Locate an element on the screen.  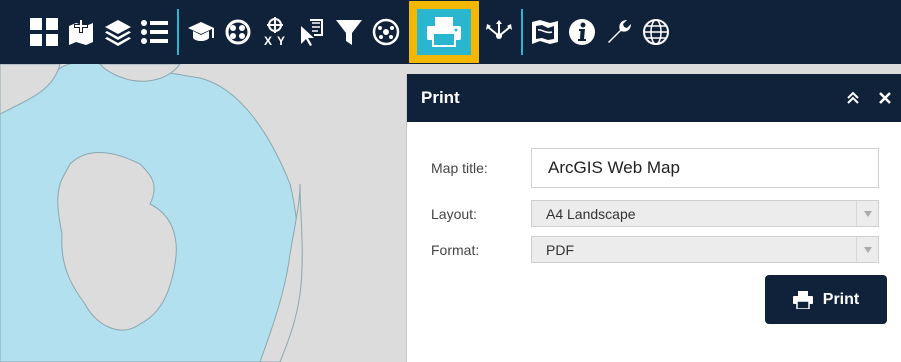
print-icon is located at coordinates (444, 32).